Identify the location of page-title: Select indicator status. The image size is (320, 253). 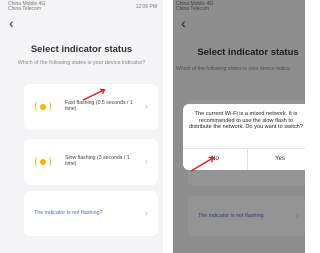
(81, 49).